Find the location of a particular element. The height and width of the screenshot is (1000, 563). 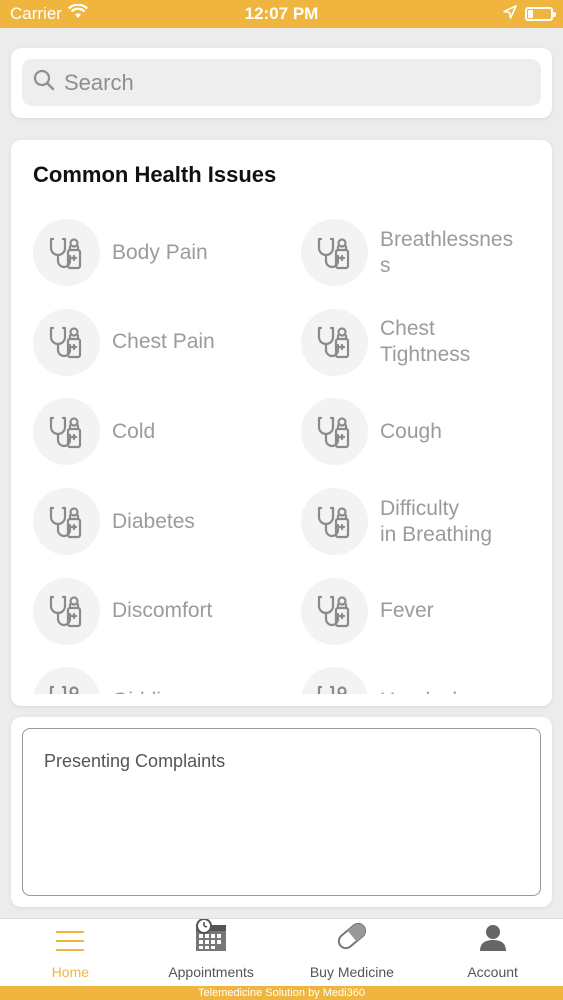

health-issue-item: Headache is located at coordinates (417, 675).